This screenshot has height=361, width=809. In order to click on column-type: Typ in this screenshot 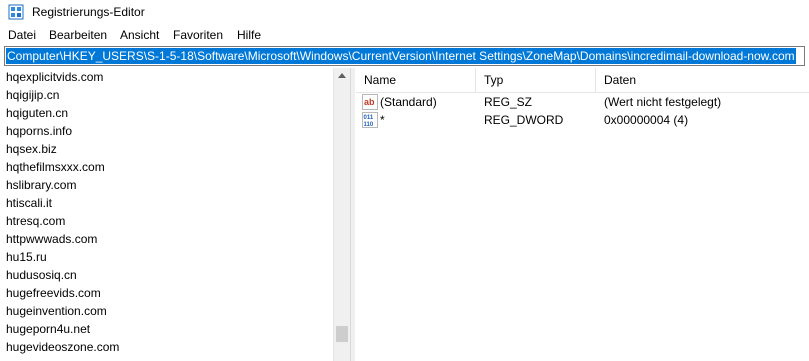, I will do `click(536, 80)`.